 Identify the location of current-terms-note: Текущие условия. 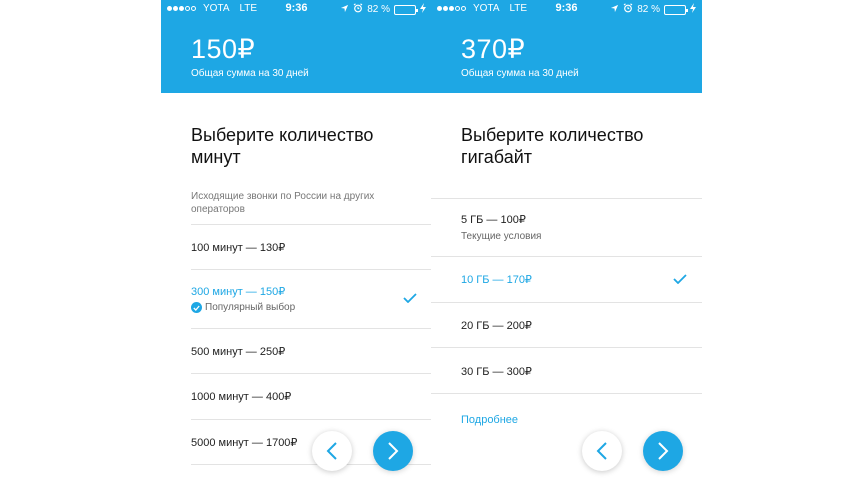
(501, 236).